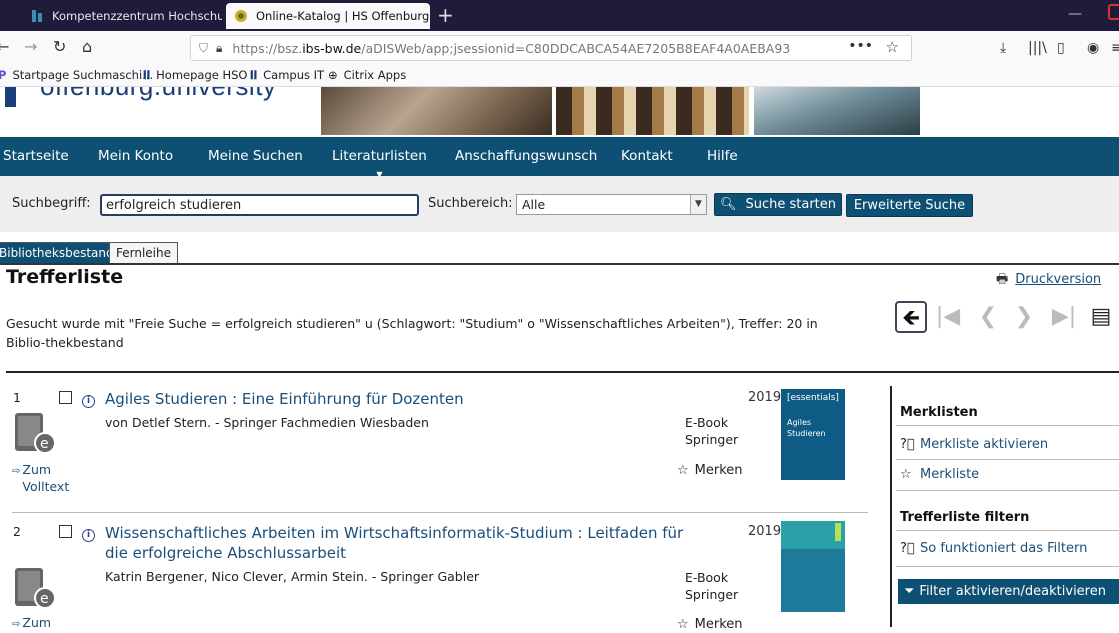 The image size is (1119, 633). What do you see at coordinates (939, 474) in the screenshot?
I see `merkliste-link: ☆ Merkliste` at bounding box center [939, 474].